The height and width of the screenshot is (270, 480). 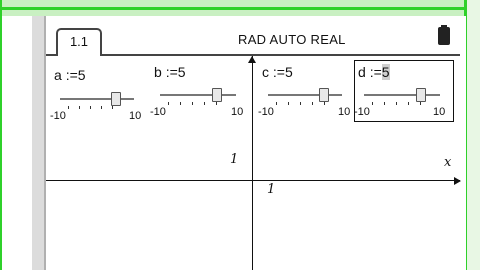 What do you see at coordinates (234, 159) in the screenshot?
I see `y-axis-unit-mark: 1` at bounding box center [234, 159].